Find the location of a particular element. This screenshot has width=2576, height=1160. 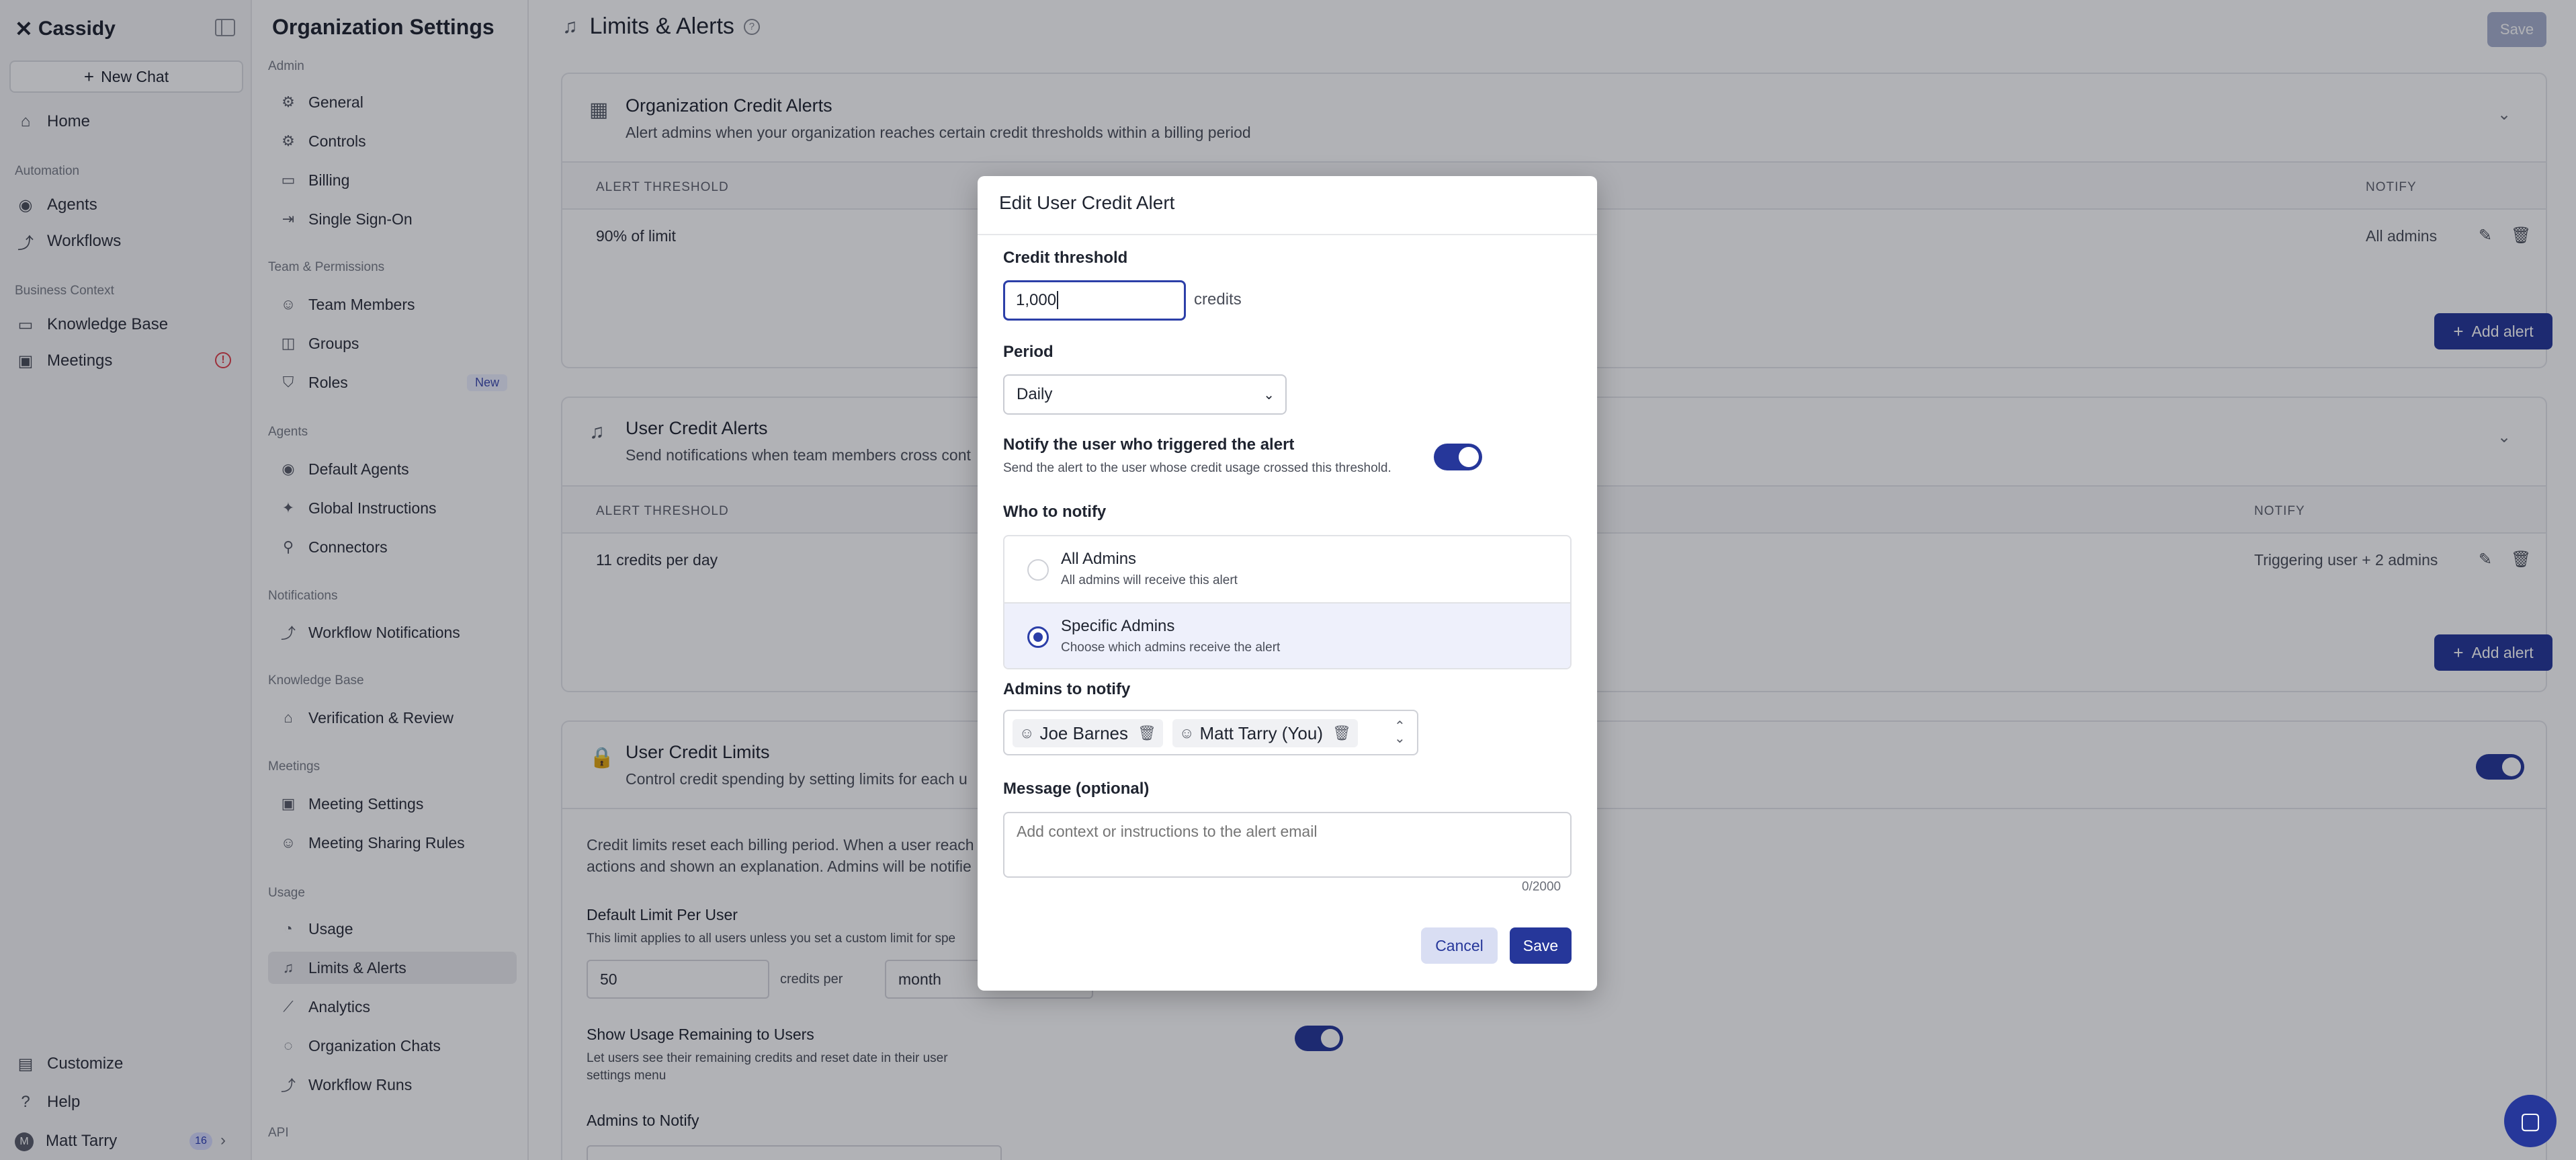

admins-multiselect: ☺ Joe Barnes 🗑 ☺ Matt Tarry (You) 🗑 ⌃ ⌄ is located at coordinates (1210, 732).